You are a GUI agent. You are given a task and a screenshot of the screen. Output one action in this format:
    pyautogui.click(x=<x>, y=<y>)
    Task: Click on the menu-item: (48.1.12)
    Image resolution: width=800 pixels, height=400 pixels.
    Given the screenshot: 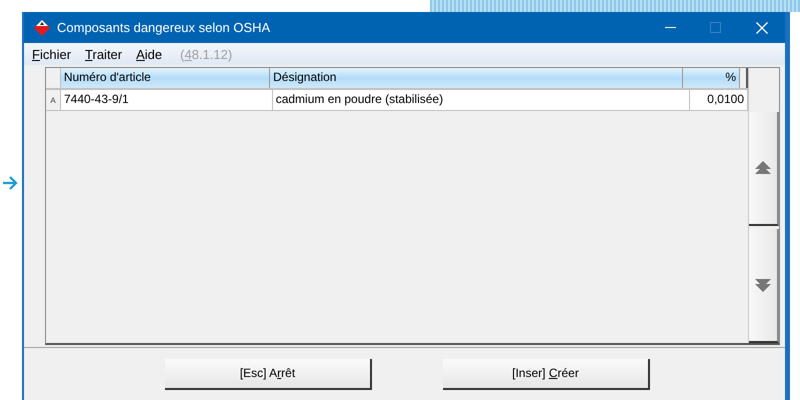 What is the action you would take?
    pyautogui.click(x=206, y=54)
    